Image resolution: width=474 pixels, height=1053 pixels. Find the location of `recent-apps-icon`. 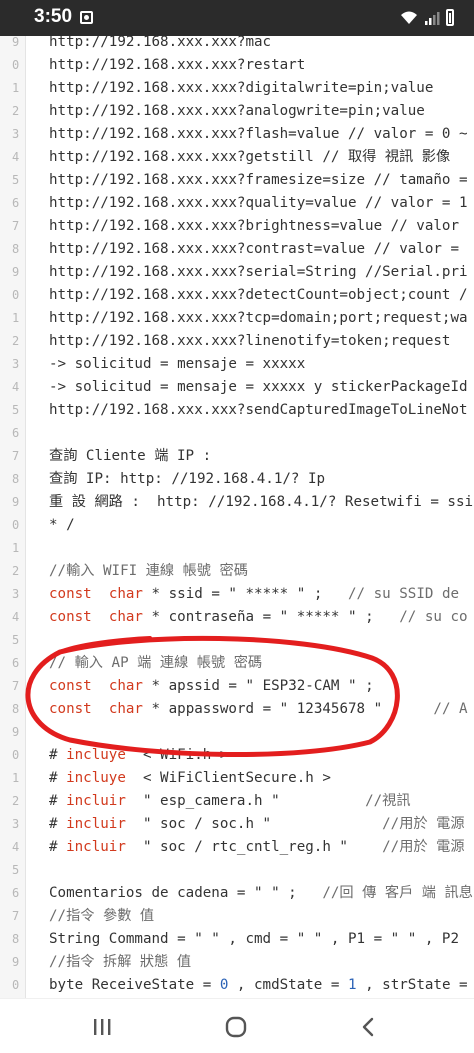

recent-apps-icon is located at coordinates (102, 1026).